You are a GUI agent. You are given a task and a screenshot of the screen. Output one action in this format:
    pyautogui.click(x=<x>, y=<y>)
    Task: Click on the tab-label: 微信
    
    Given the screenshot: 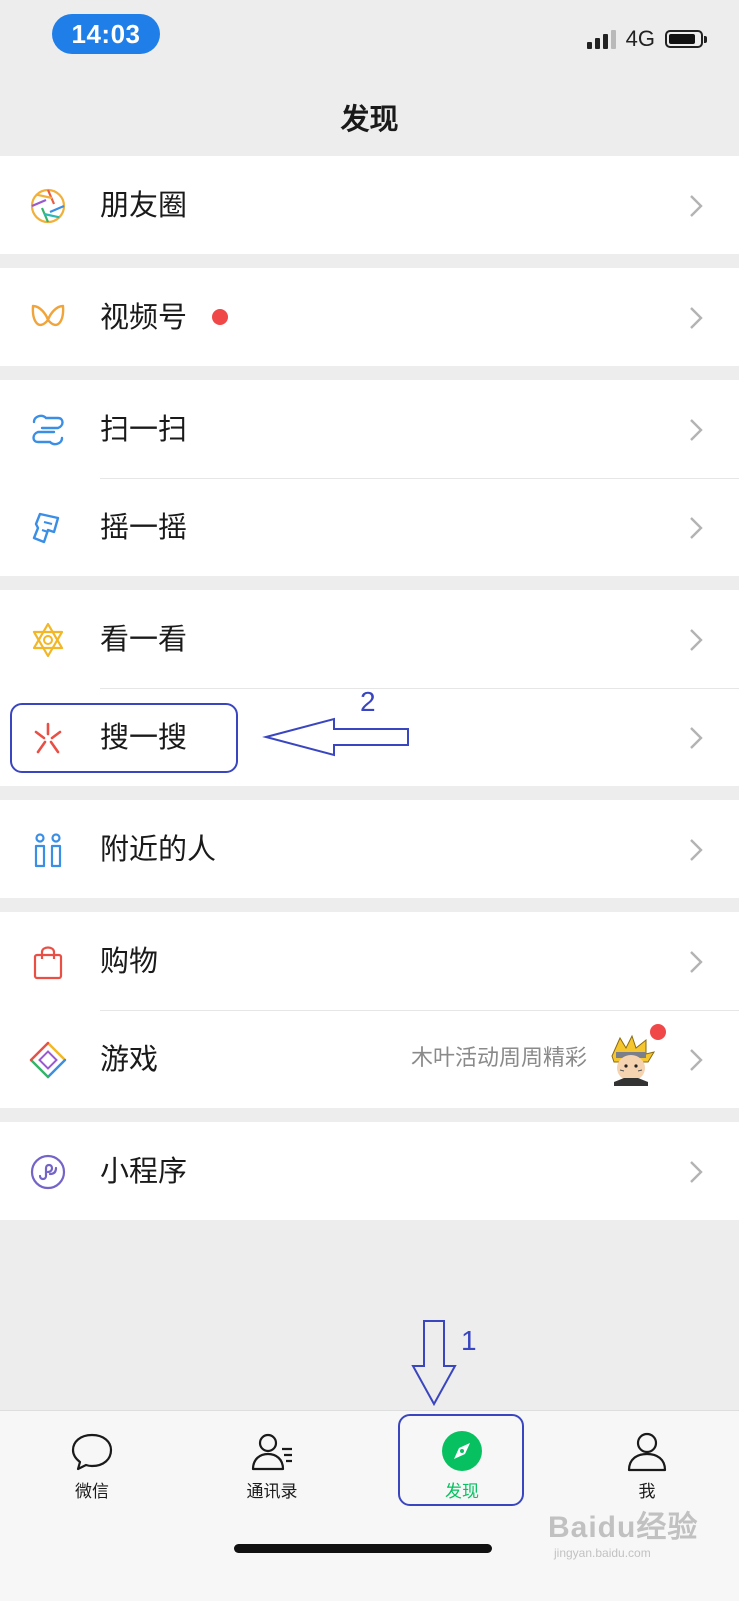 What is the action you would take?
    pyautogui.click(x=92, y=1492)
    